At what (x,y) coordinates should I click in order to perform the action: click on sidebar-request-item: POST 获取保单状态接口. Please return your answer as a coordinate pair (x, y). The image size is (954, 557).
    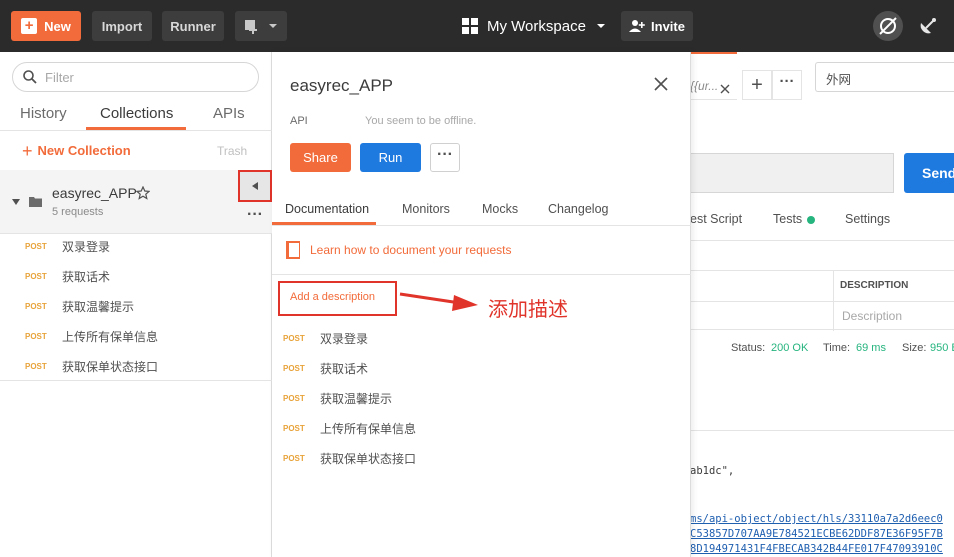
    Looking at the image, I should click on (136, 366).